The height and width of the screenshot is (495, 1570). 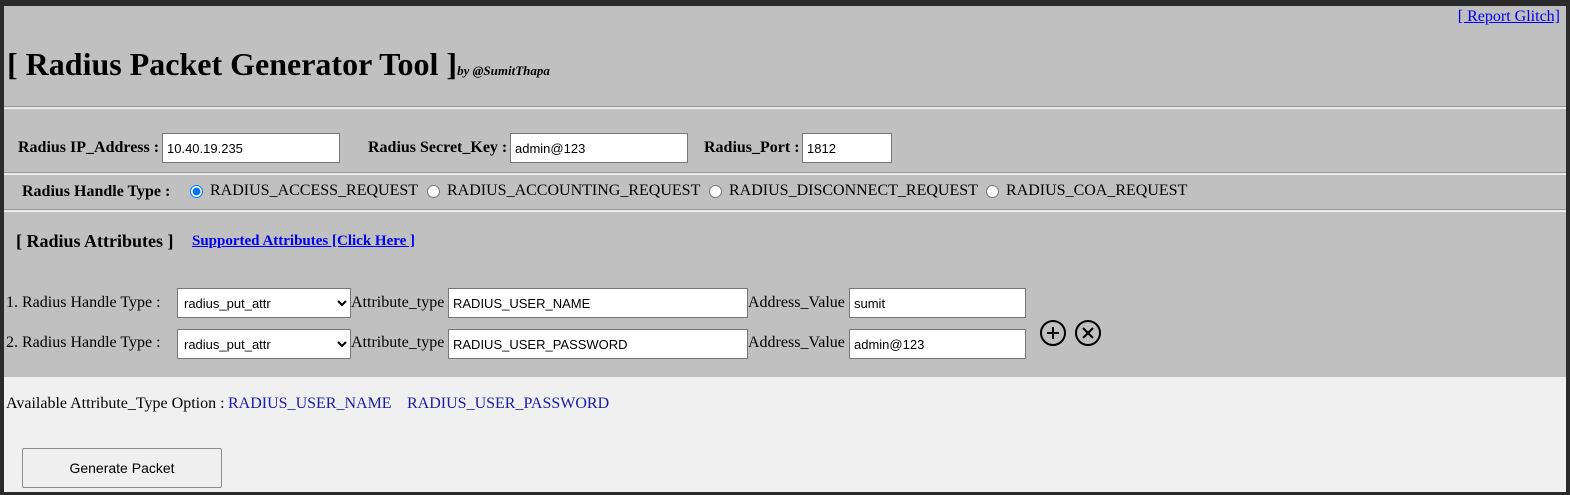 I want to click on available-option-user-password: RADIUS_USER_PASSWORD, so click(x=508, y=404).